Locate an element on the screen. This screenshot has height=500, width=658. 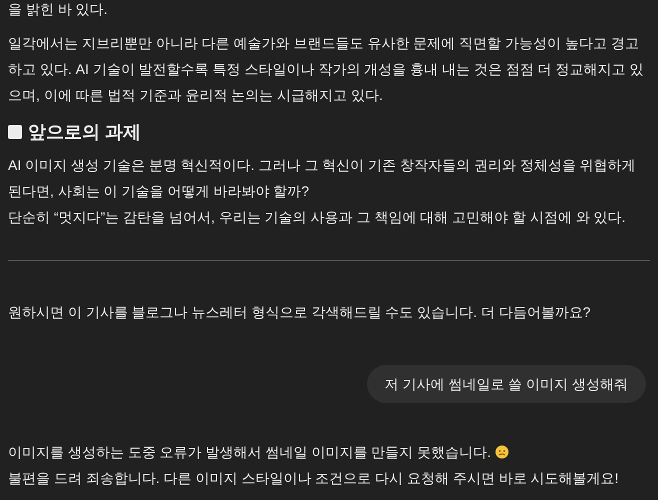
assistant-message: 불편을 드려 죄송합니다. 다른 이미지 스타일이나 조건으로 다시 요청해 주시면 바로 시도해볼게요! is located at coordinates (314, 478).